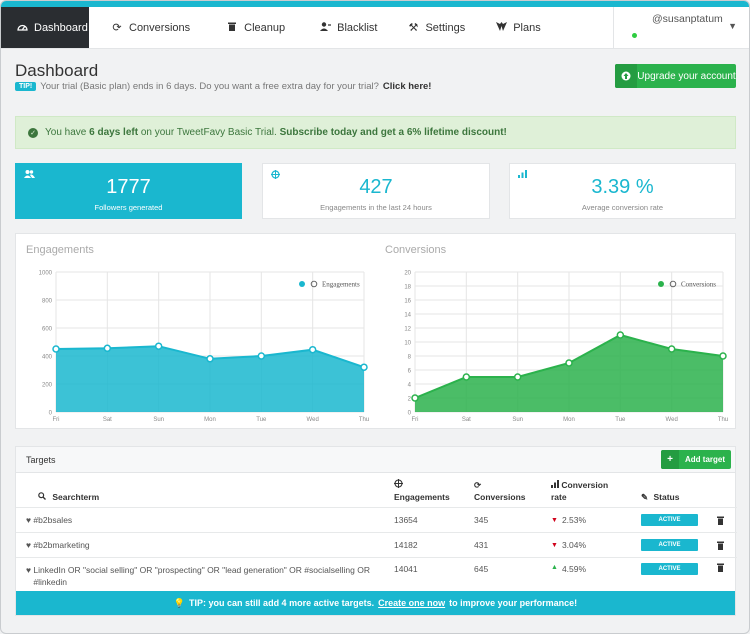 This screenshot has height=634, width=750. Describe the element at coordinates (698, 285) in the screenshot. I see `legend-label: Conversions` at that location.